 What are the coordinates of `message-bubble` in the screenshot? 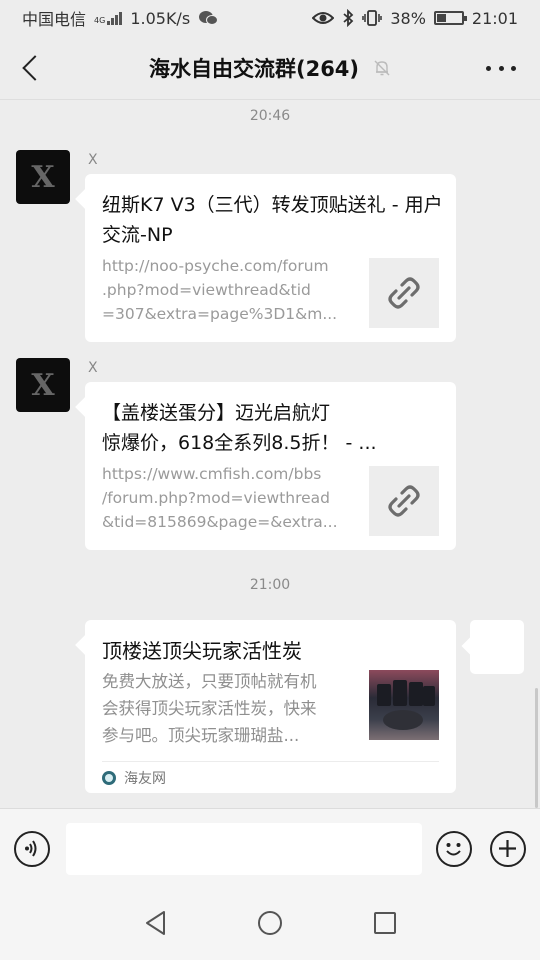 It's located at (497, 647).